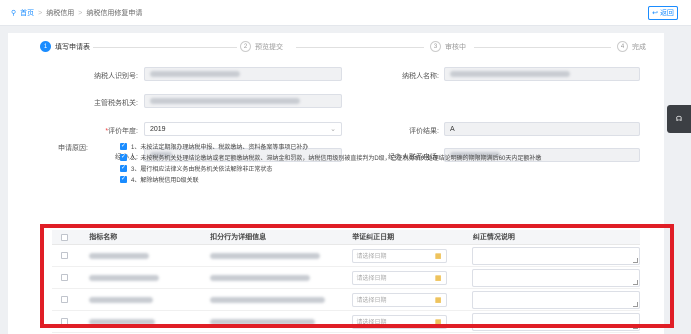 The image size is (691, 334). I want to click on reason-item: ✓ 4、解除纳税信用D级关联, so click(330, 179).